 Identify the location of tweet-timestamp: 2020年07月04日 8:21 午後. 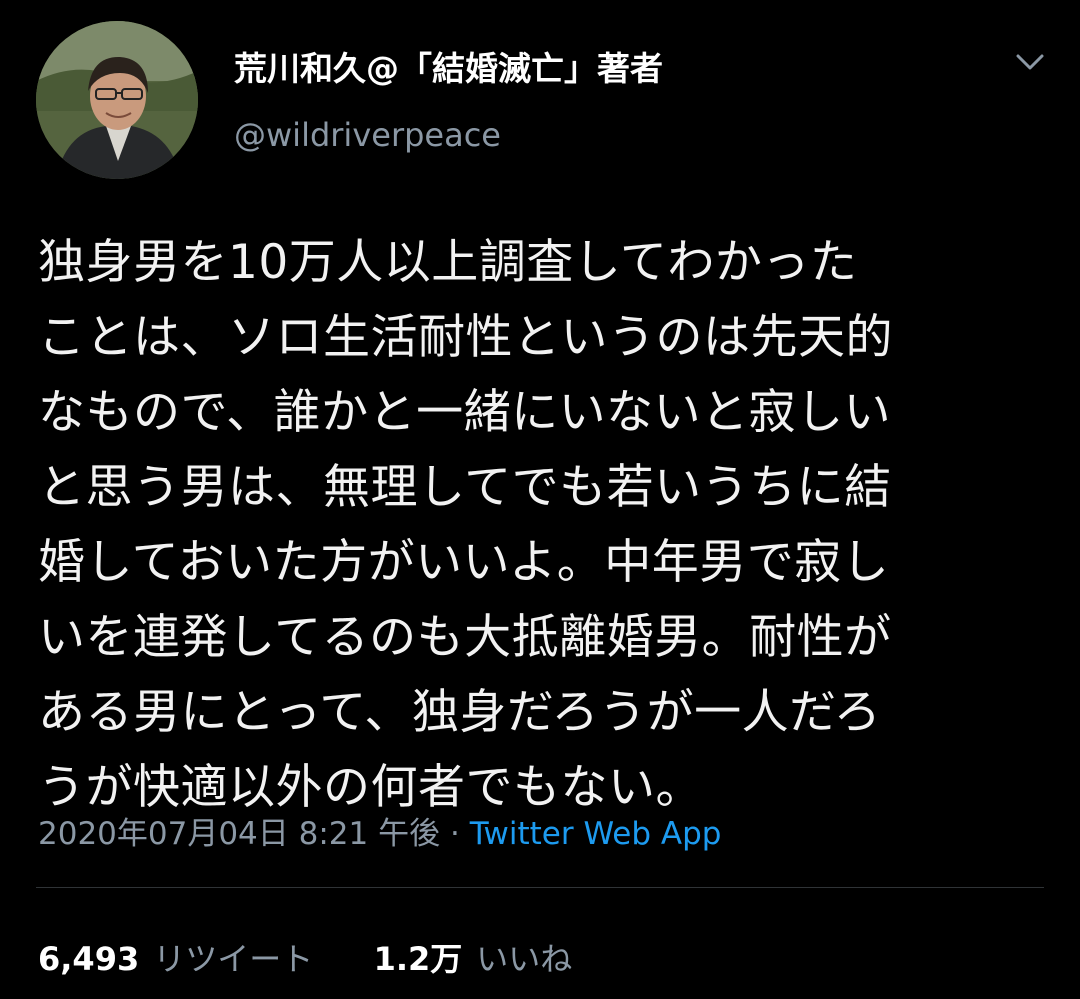
(239, 834).